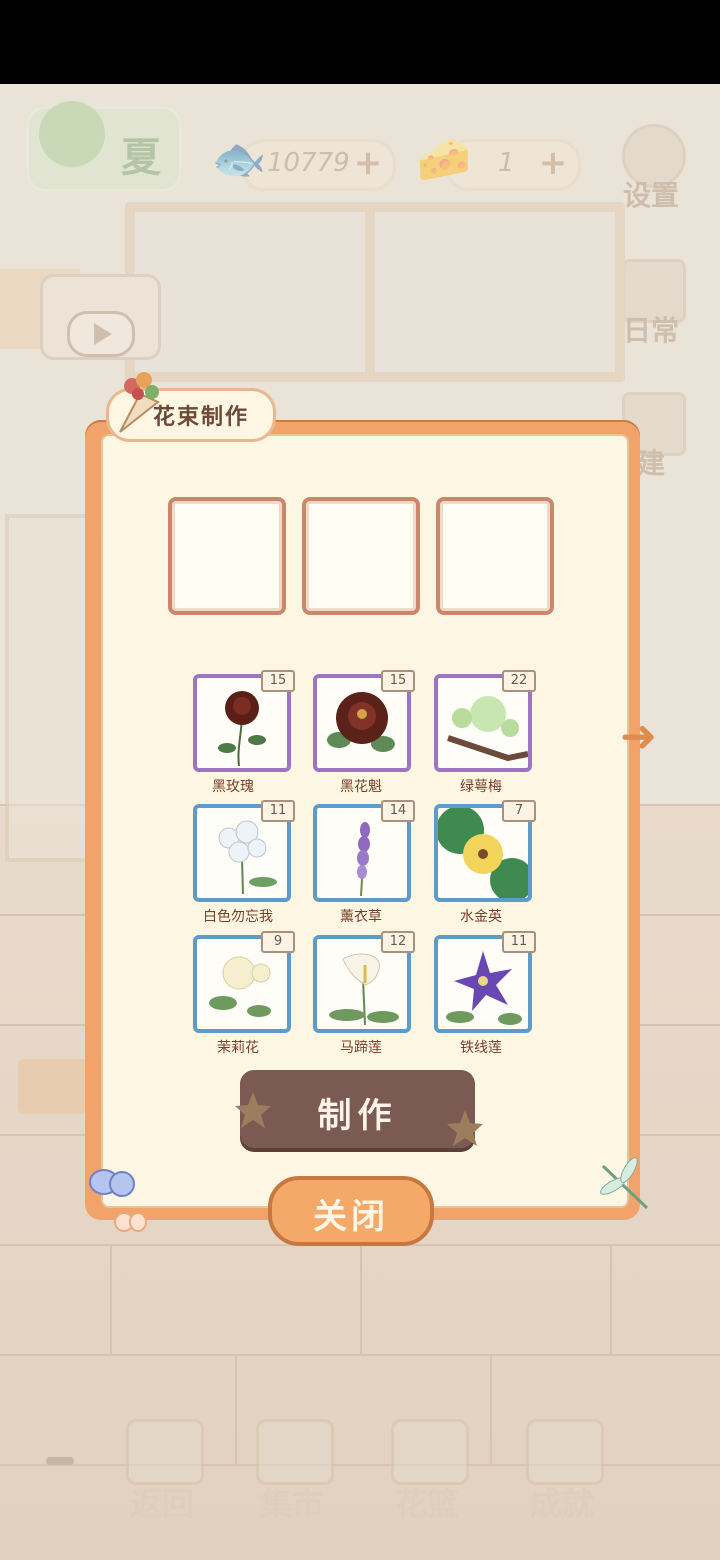  Describe the element at coordinates (139, 402) in the screenshot. I see `bouquet-icon` at that location.